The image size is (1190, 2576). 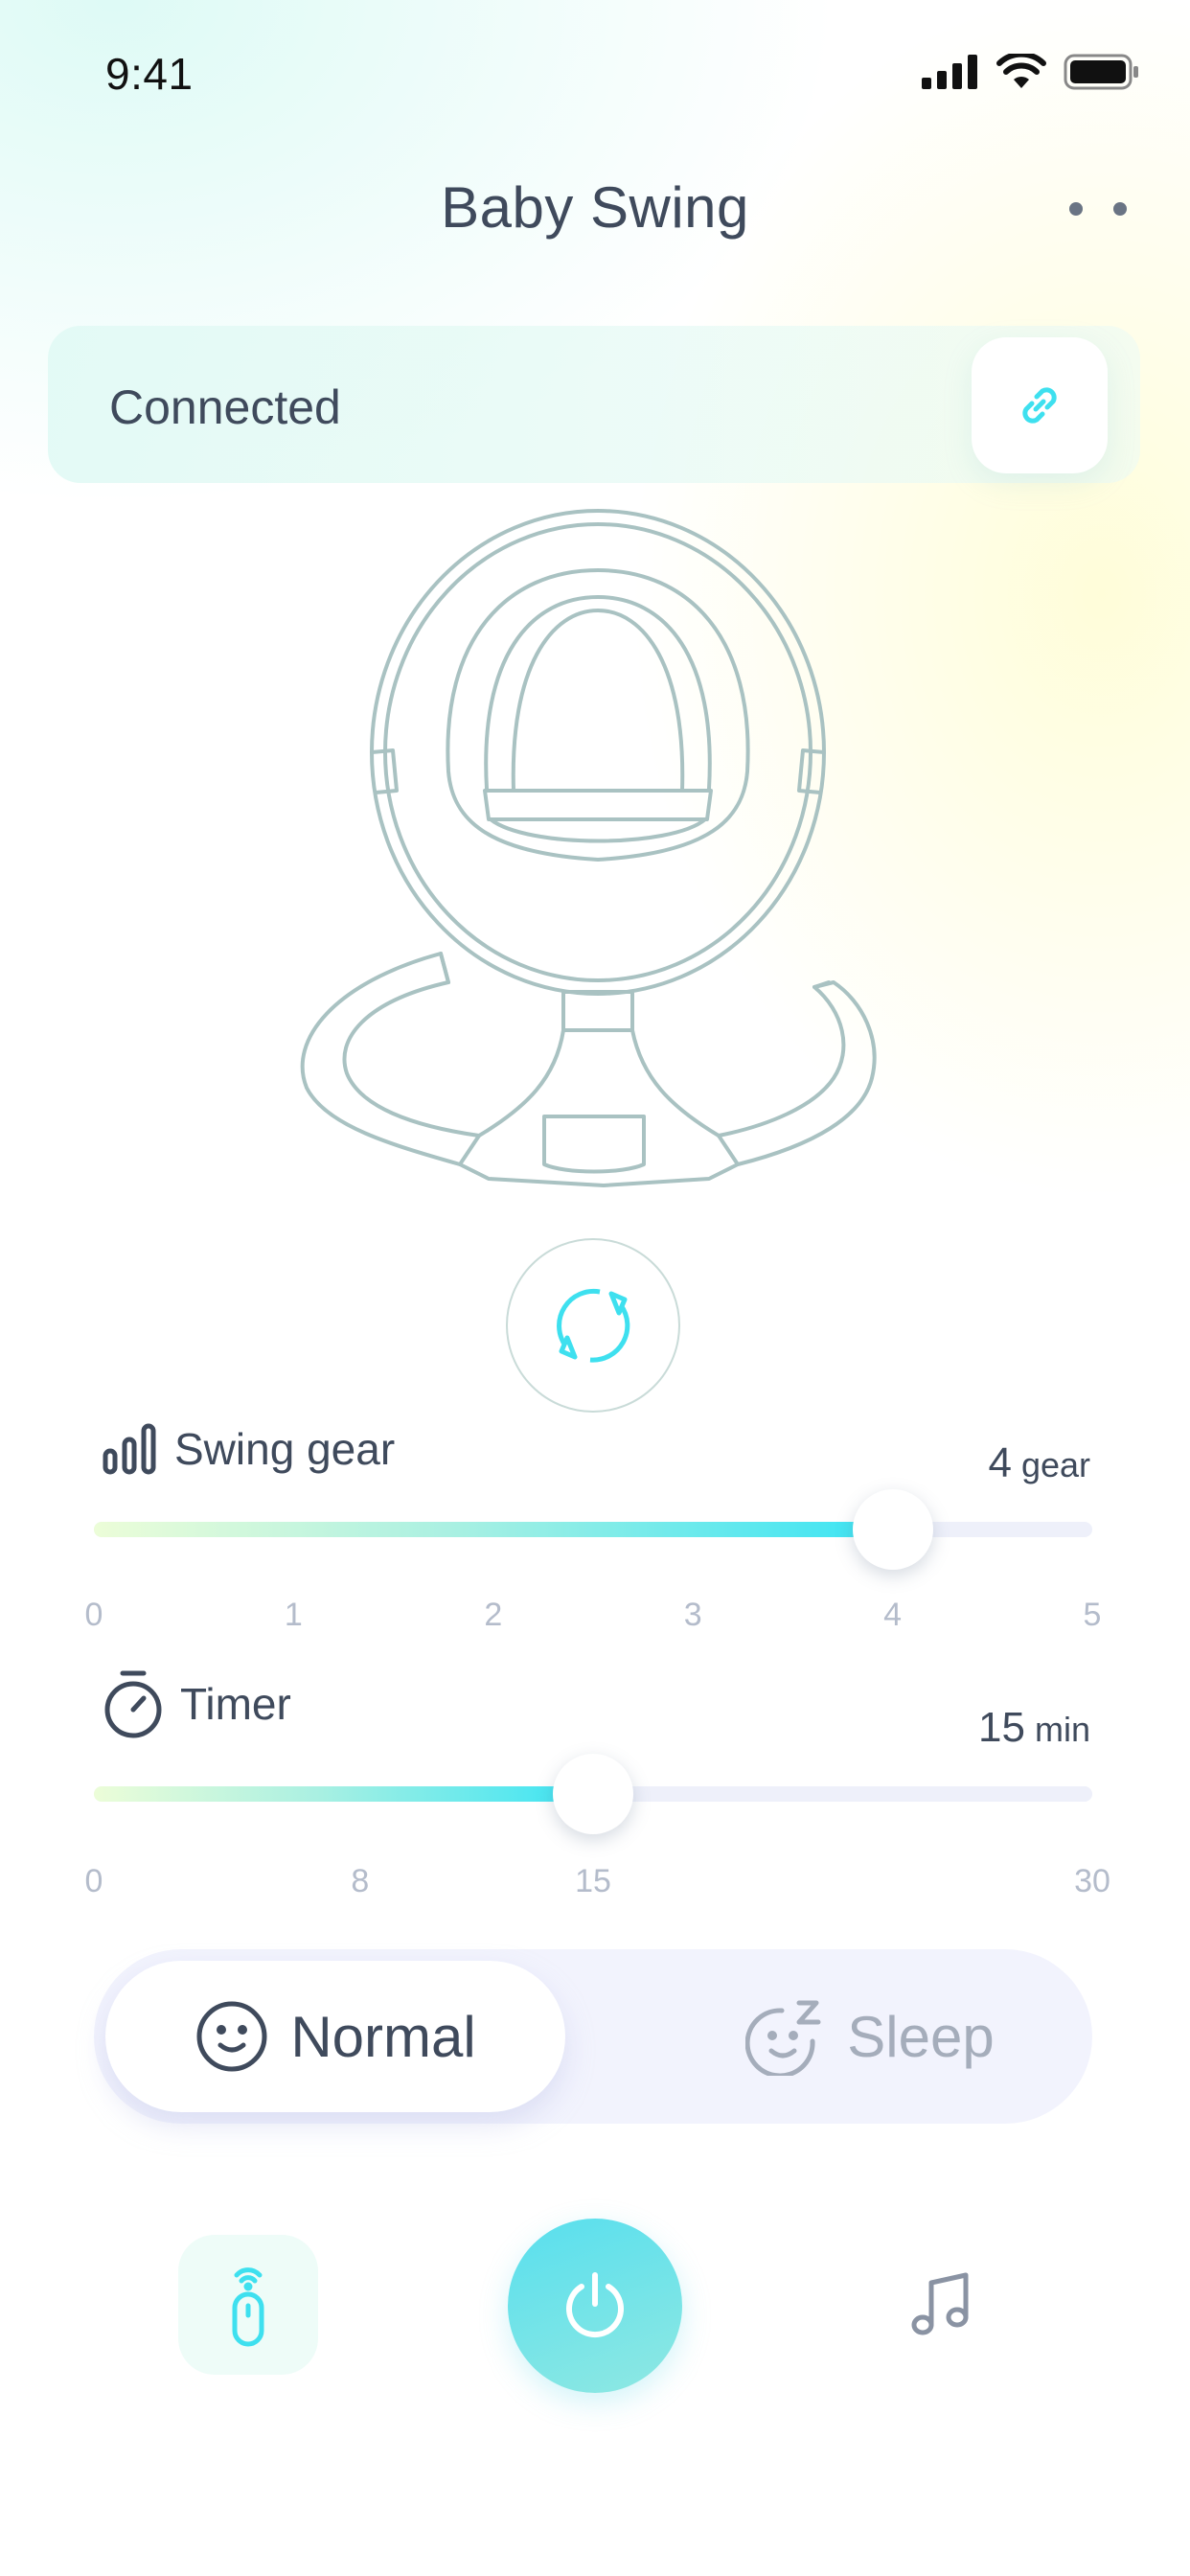 I want to click on timer-tick-label: 8, so click(x=360, y=1881).